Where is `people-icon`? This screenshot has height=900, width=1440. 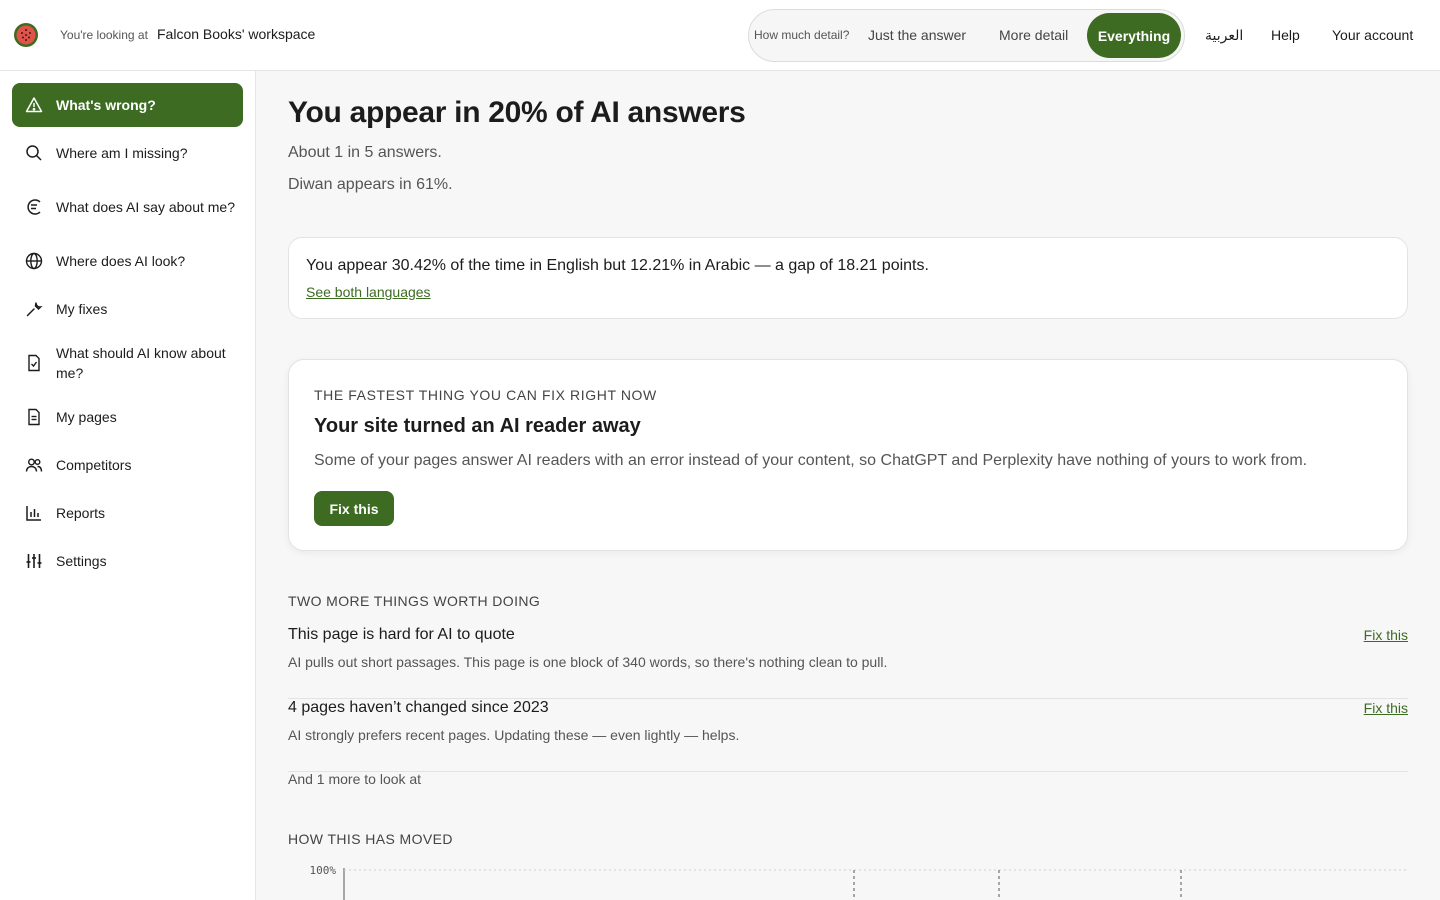 people-icon is located at coordinates (34, 465).